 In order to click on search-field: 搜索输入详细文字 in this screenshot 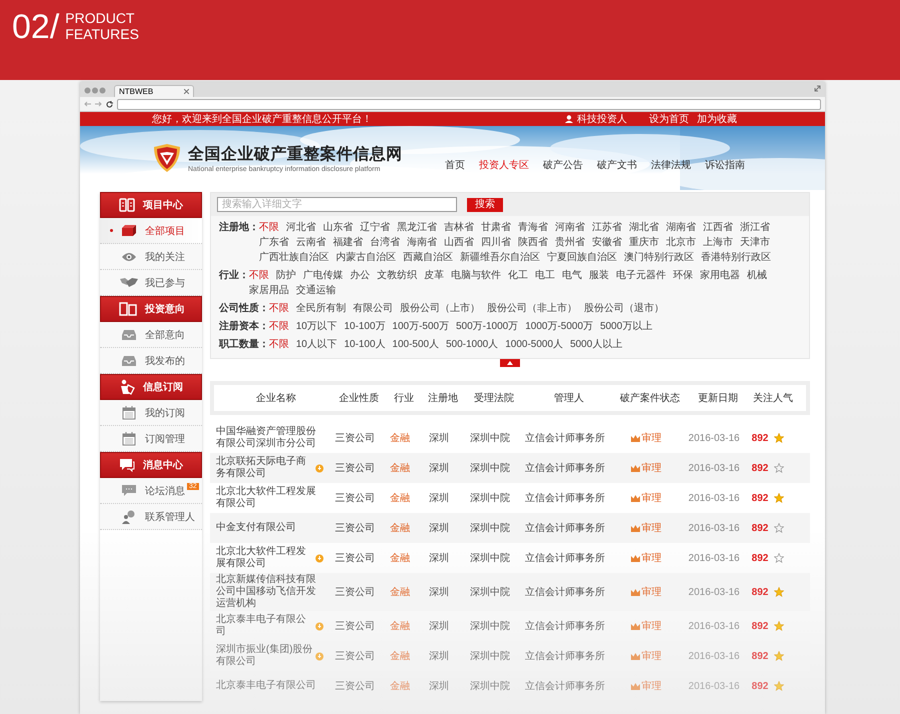, I will do `click(337, 204)`.